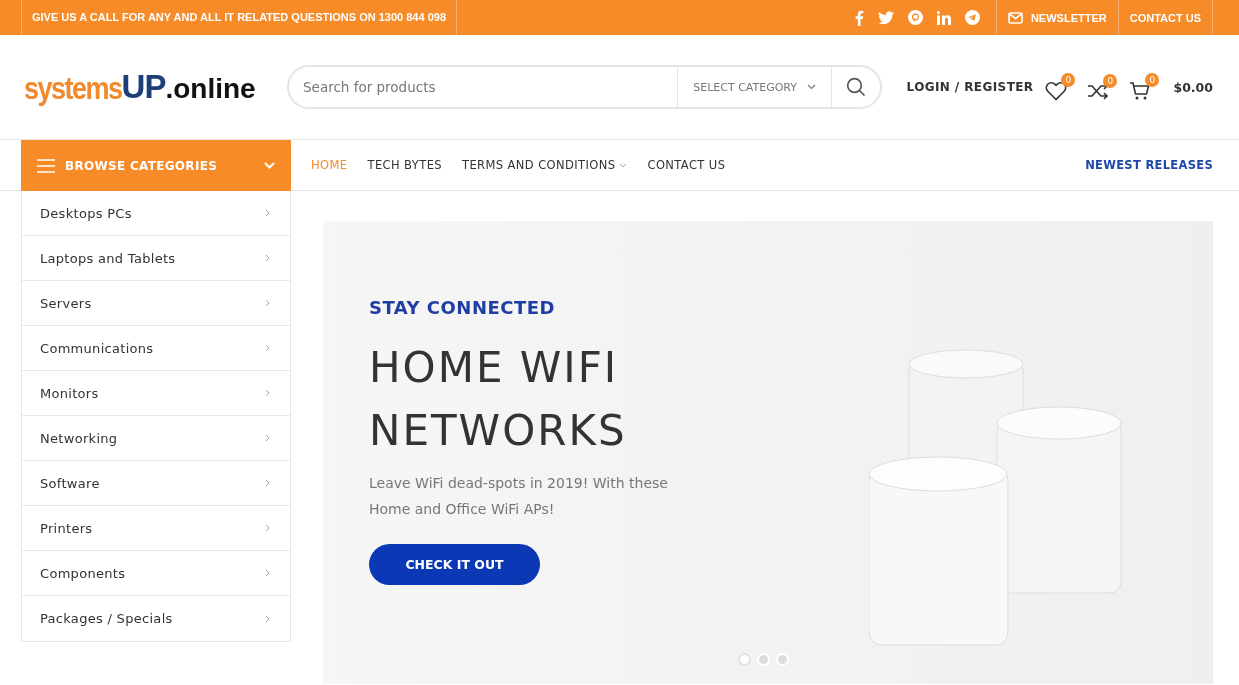 The image size is (1239, 685). What do you see at coordinates (1068, 80) in the screenshot?
I see `wishlist-count-badge: 0` at bounding box center [1068, 80].